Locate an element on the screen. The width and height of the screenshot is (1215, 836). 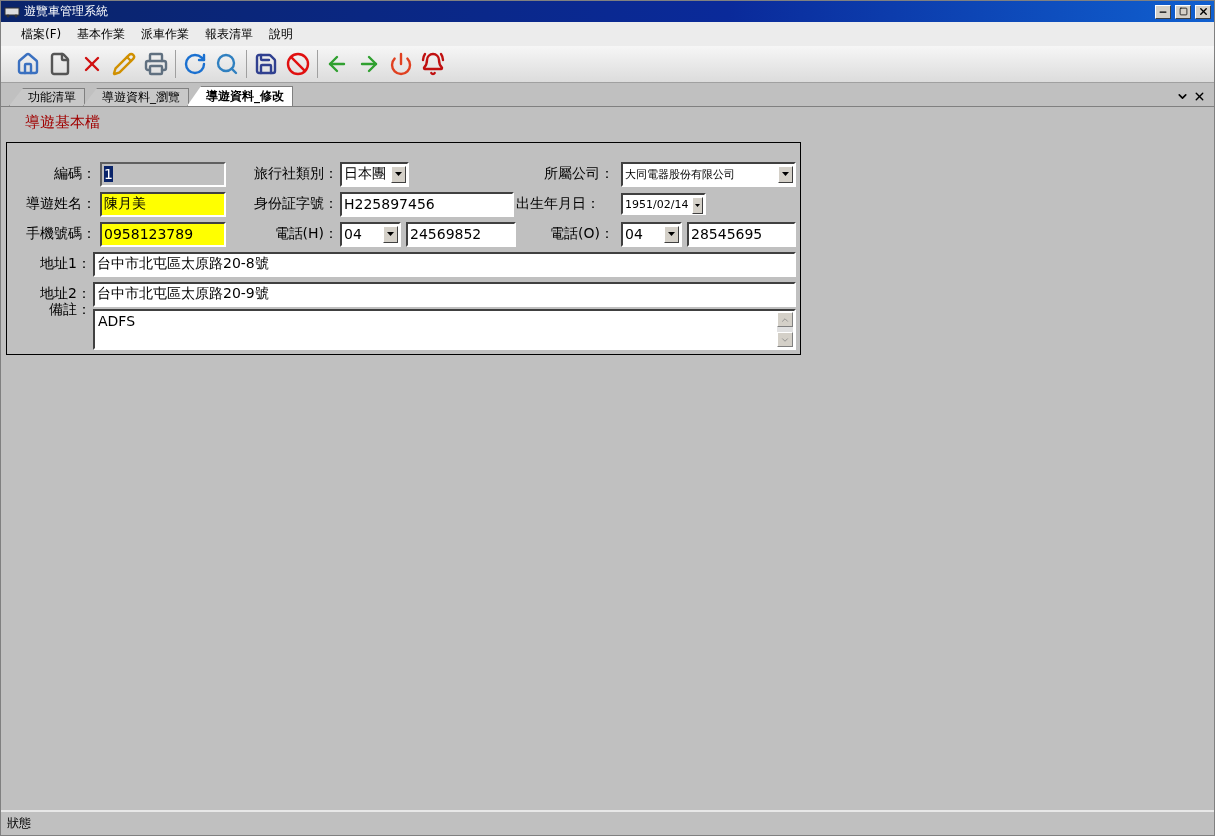
field-label: 旅行社類別： is located at coordinates (295, 174).